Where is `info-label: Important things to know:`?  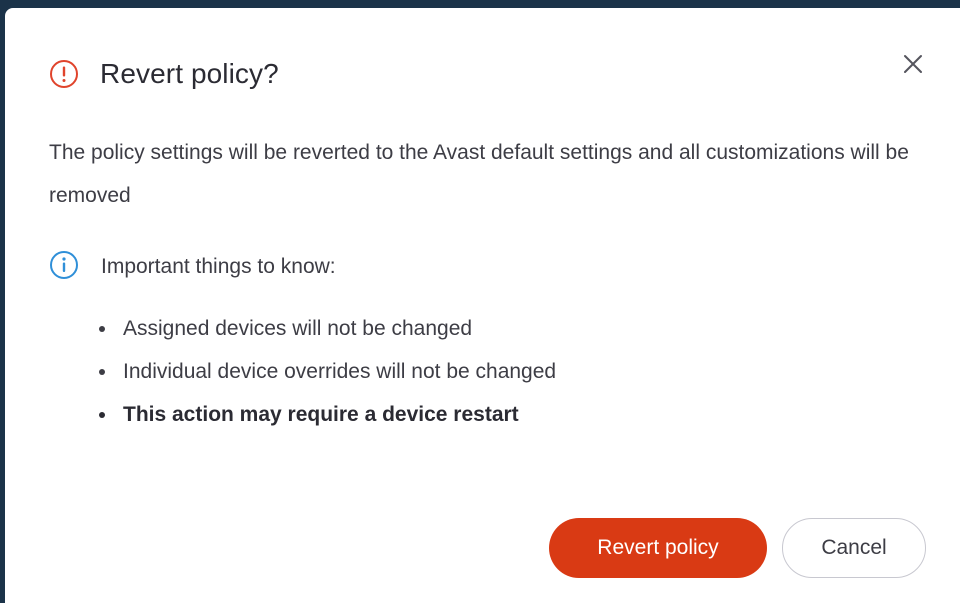
info-label: Important things to know: is located at coordinates (218, 266).